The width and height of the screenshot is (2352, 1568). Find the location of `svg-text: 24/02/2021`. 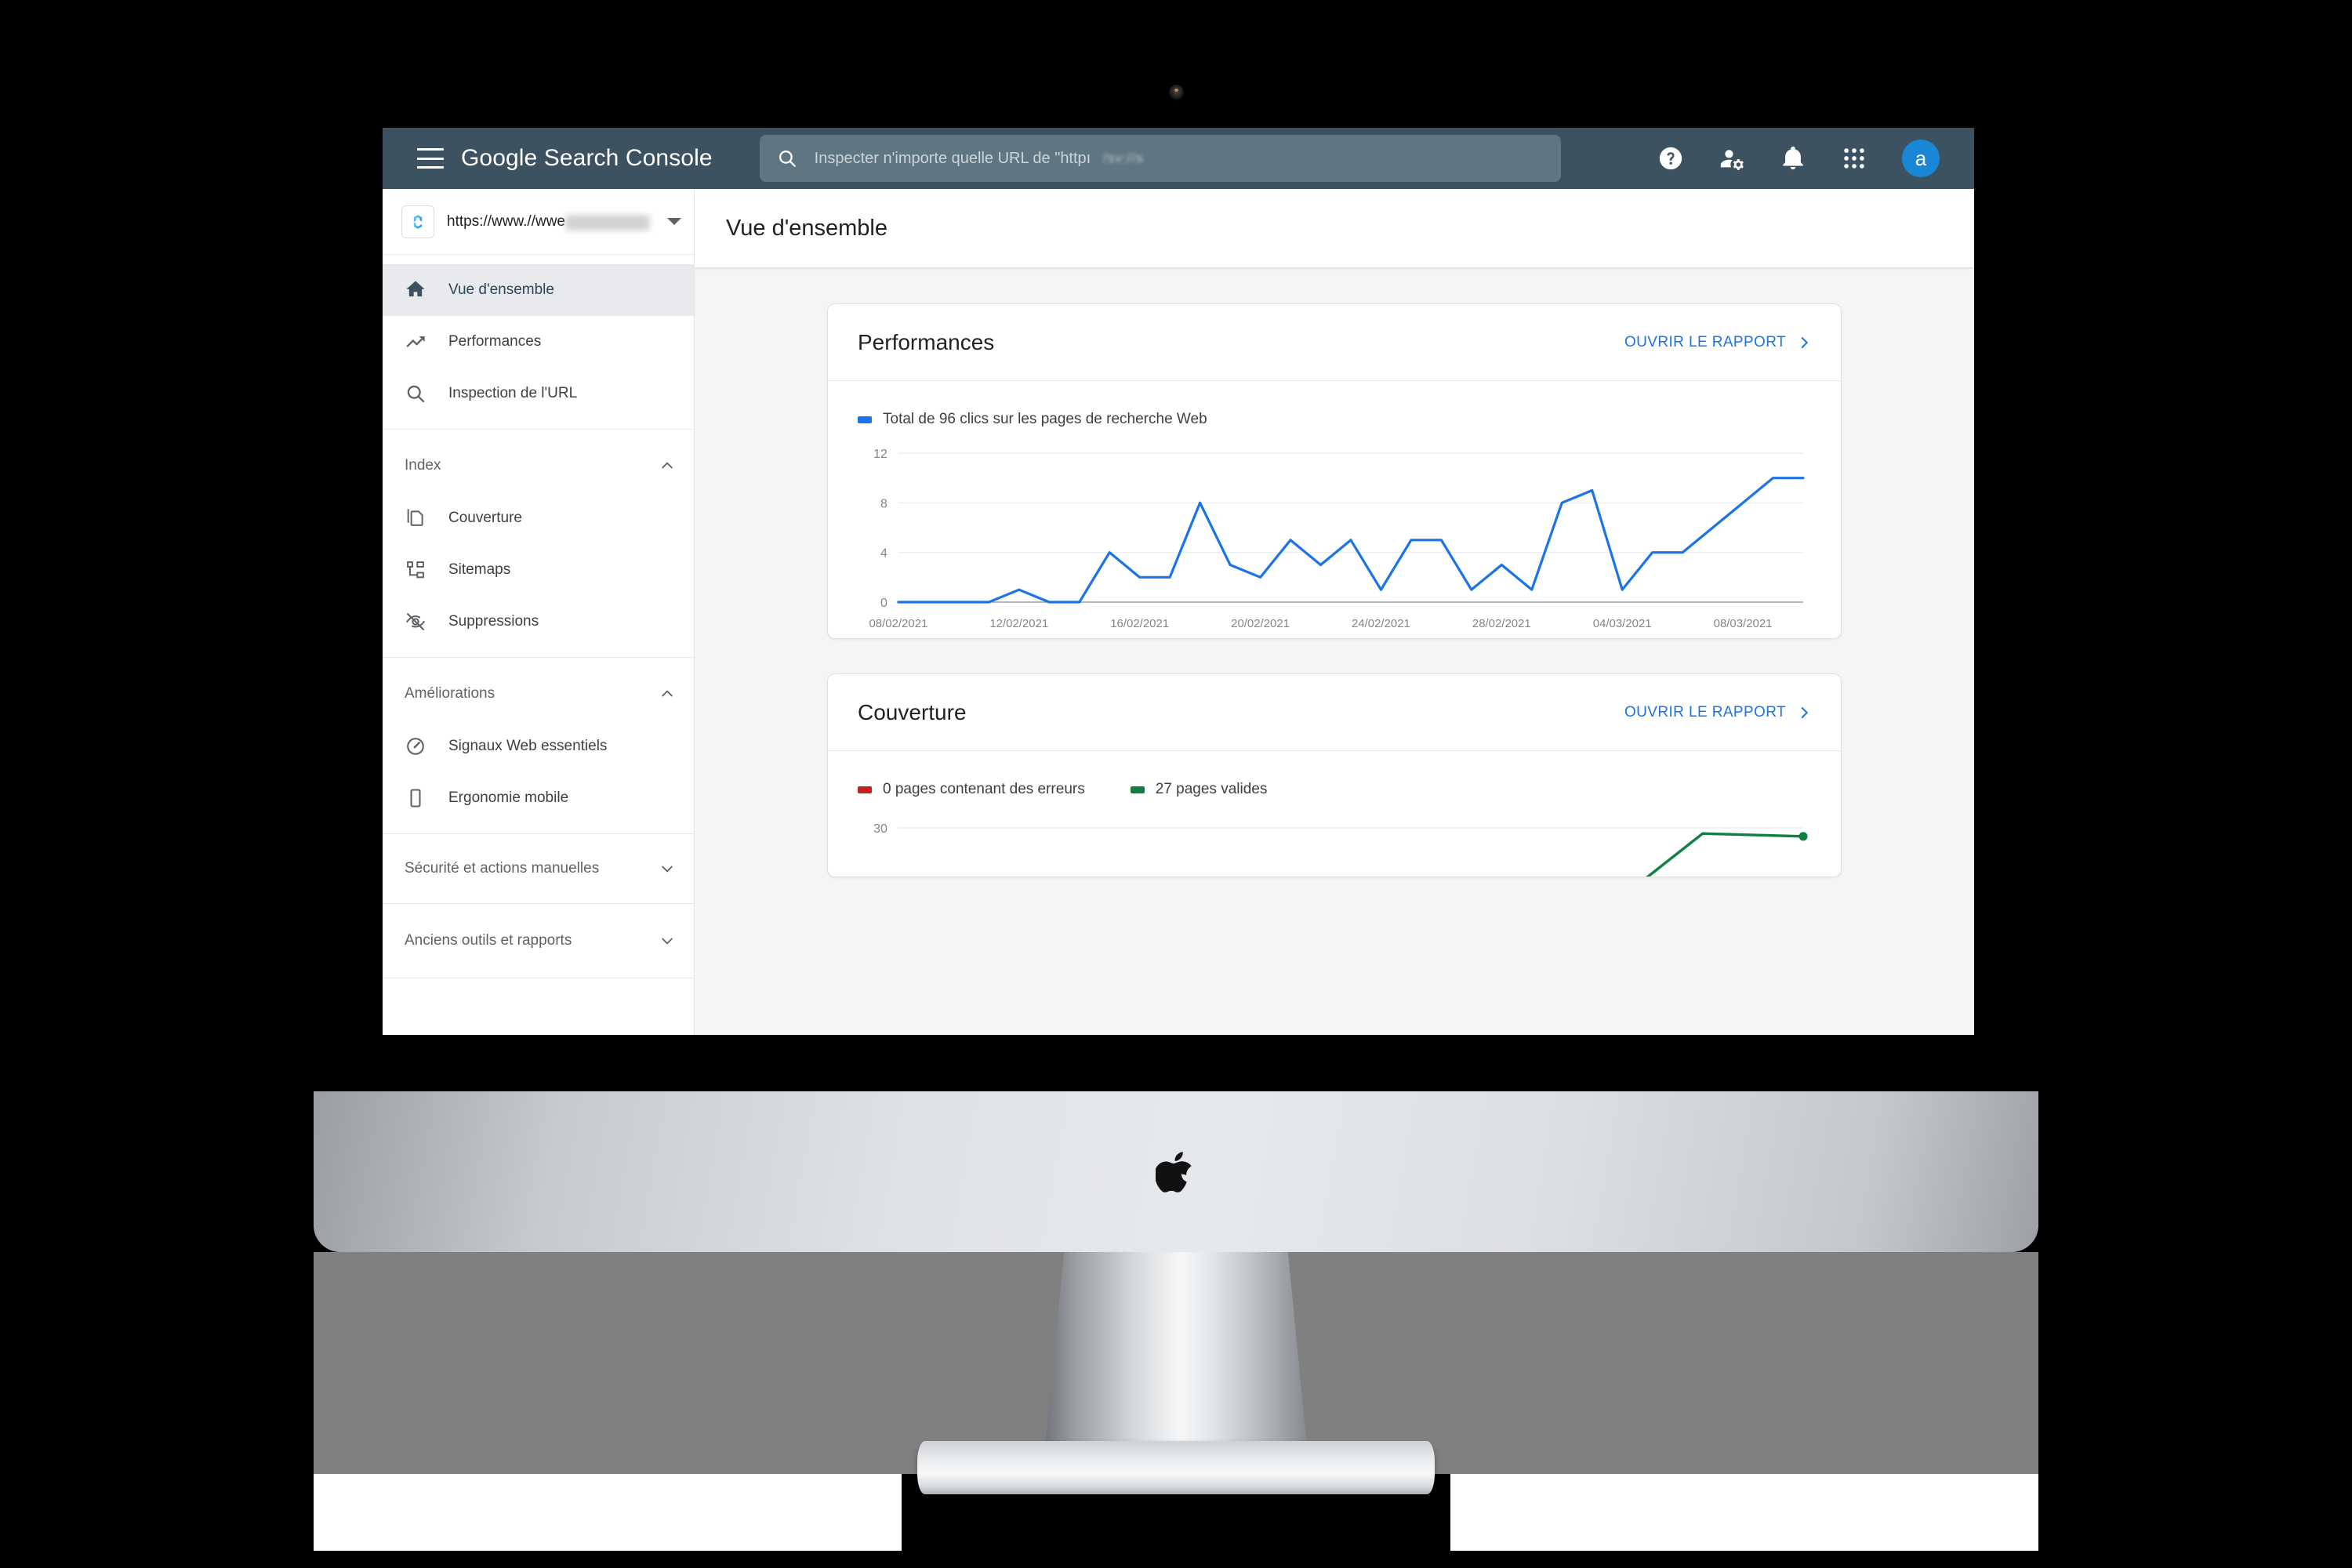

svg-text: 24/02/2021 is located at coordinates (1381, 623).